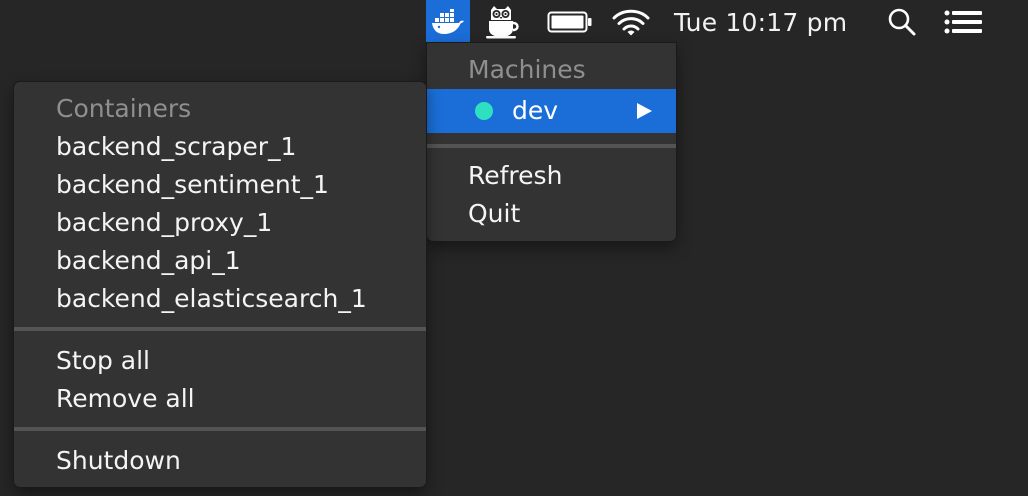 The image size is (1028, 496). Describe the element at coordinates (220, 299) in the screenshot. I see `container-item-backend-elasticsearch: backend_elasticsearch_1` at that location.